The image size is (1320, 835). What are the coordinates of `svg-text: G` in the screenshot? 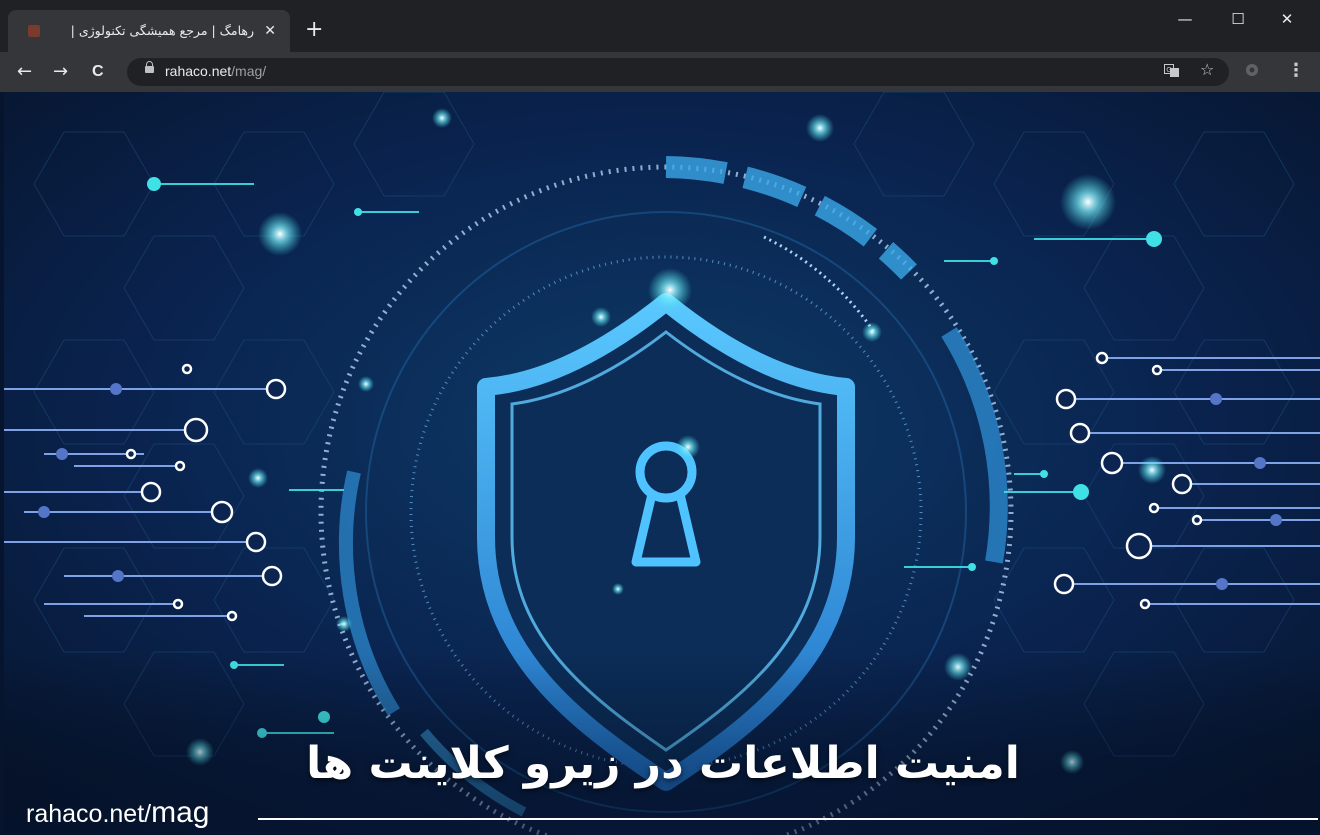 It's located at (1168, 70).